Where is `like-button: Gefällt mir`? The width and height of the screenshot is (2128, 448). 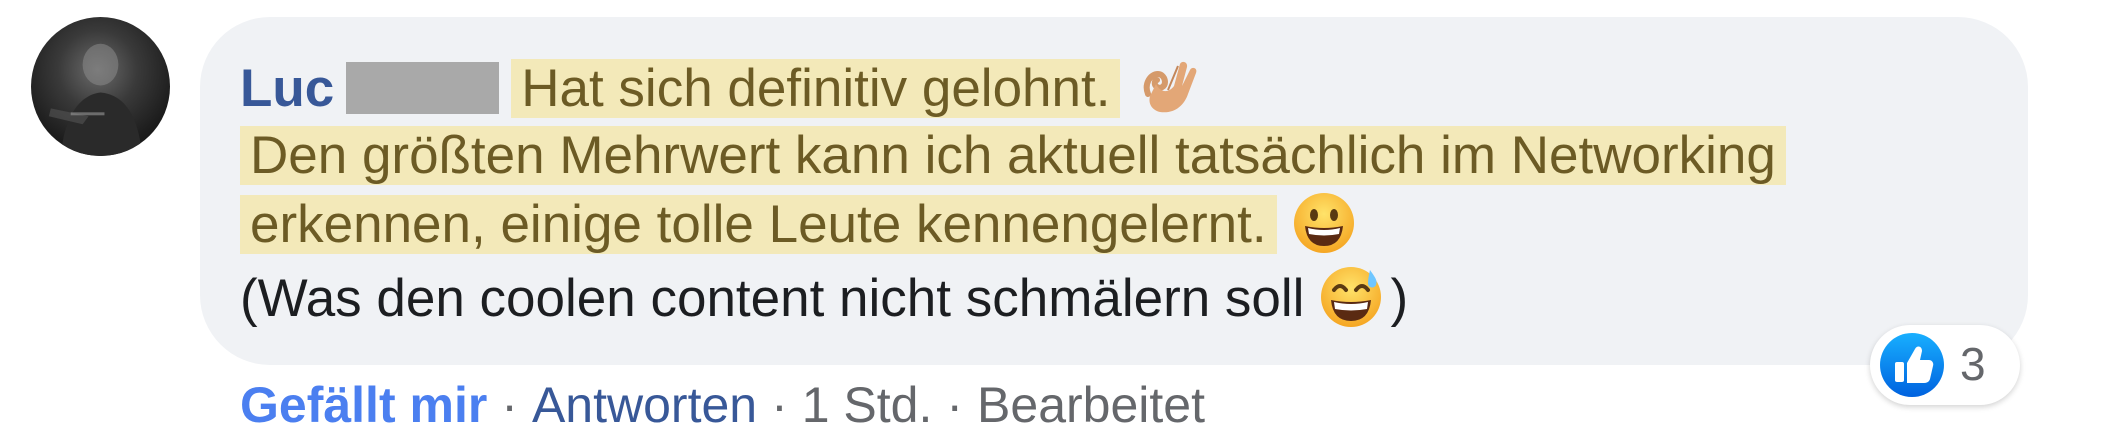
like-button: Gefällt mir is located at coordinates (363, 405).